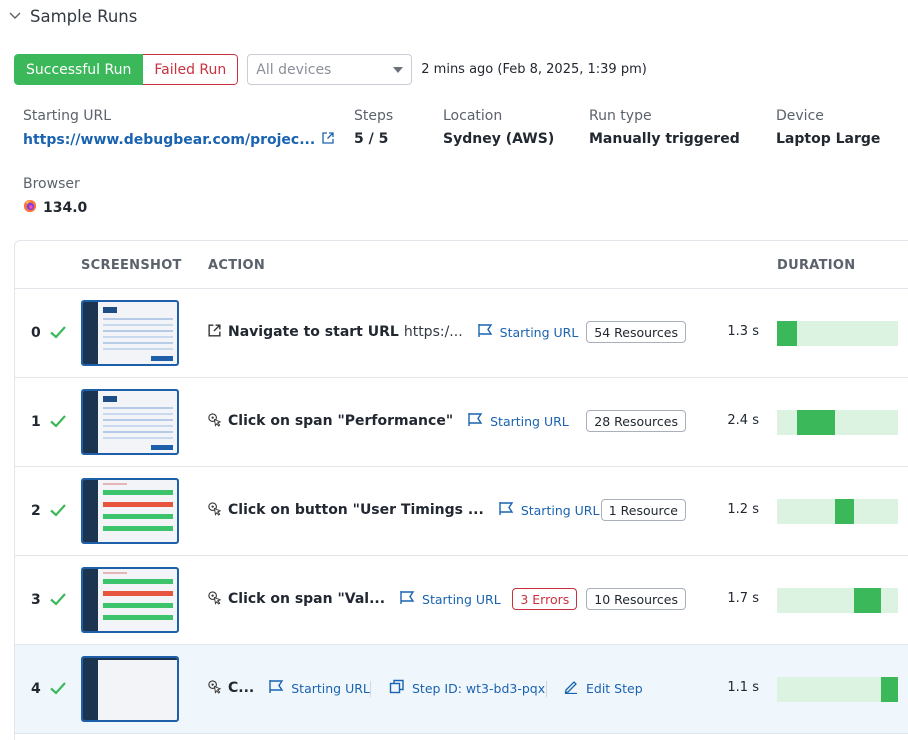 This screenshot has width=908, height=740. Describe the element at coordinates (461, 265) in the screenshot. I see `table-header: SCREENSHOT ACTION DURATION` at that location.